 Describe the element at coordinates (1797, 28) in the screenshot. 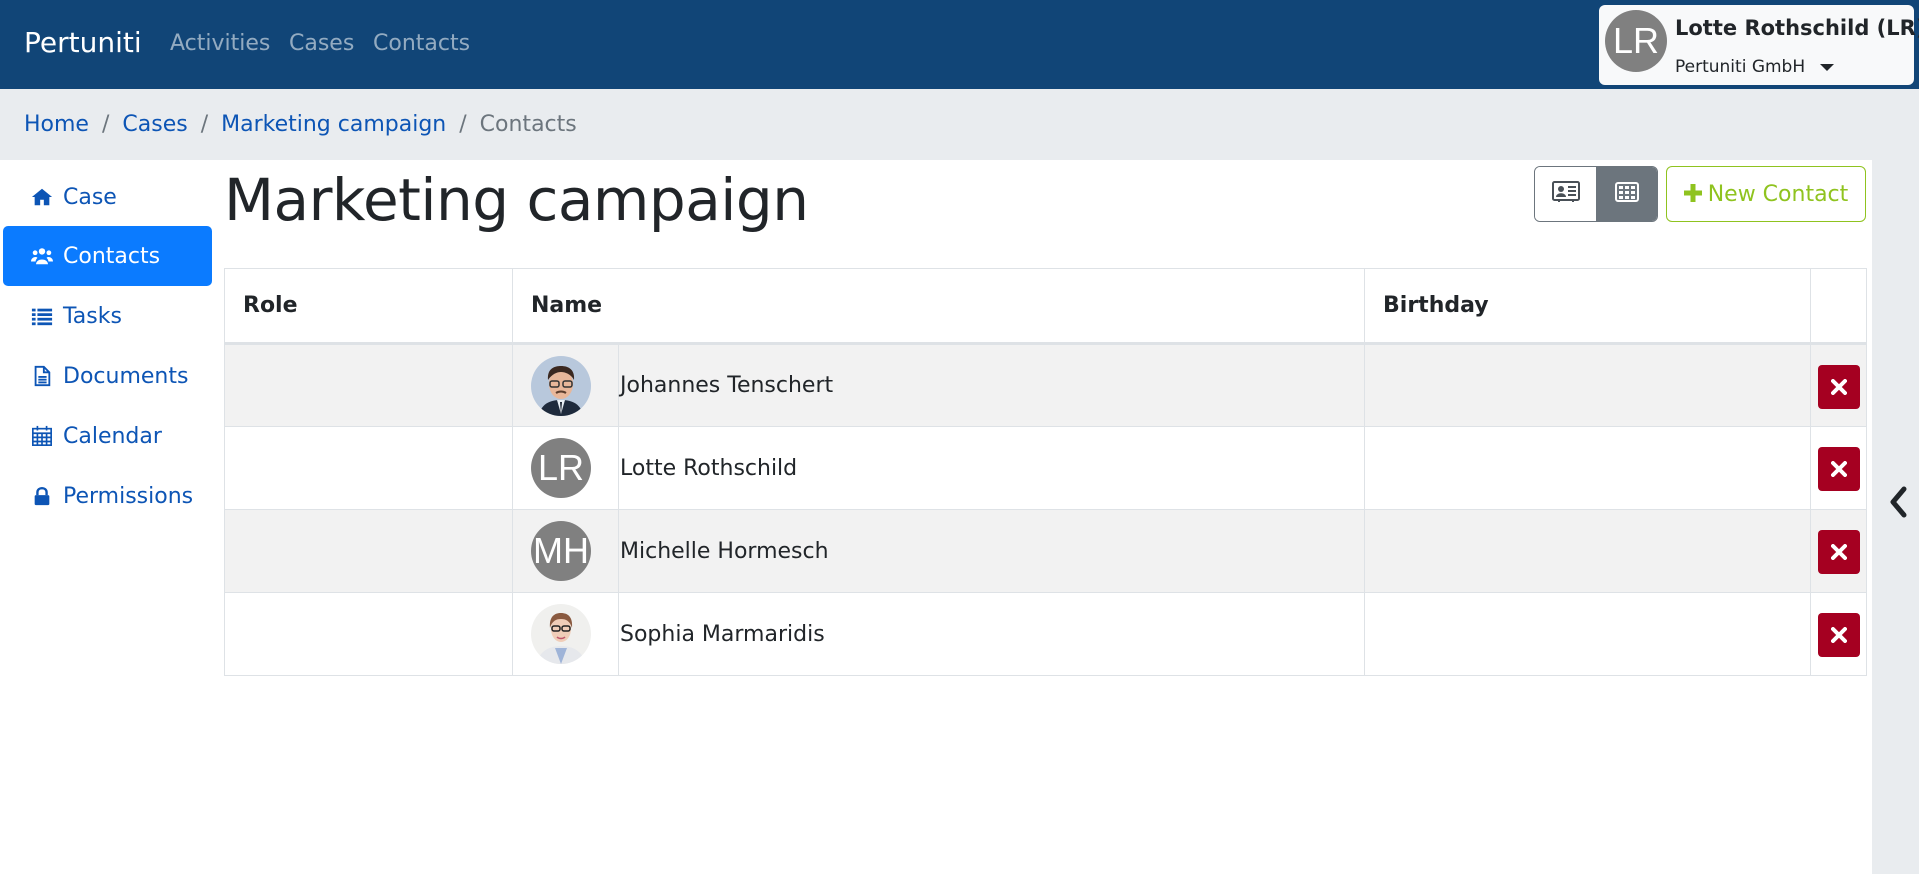

I see `user-name: Lotte Rothschild (LR)` at that location.